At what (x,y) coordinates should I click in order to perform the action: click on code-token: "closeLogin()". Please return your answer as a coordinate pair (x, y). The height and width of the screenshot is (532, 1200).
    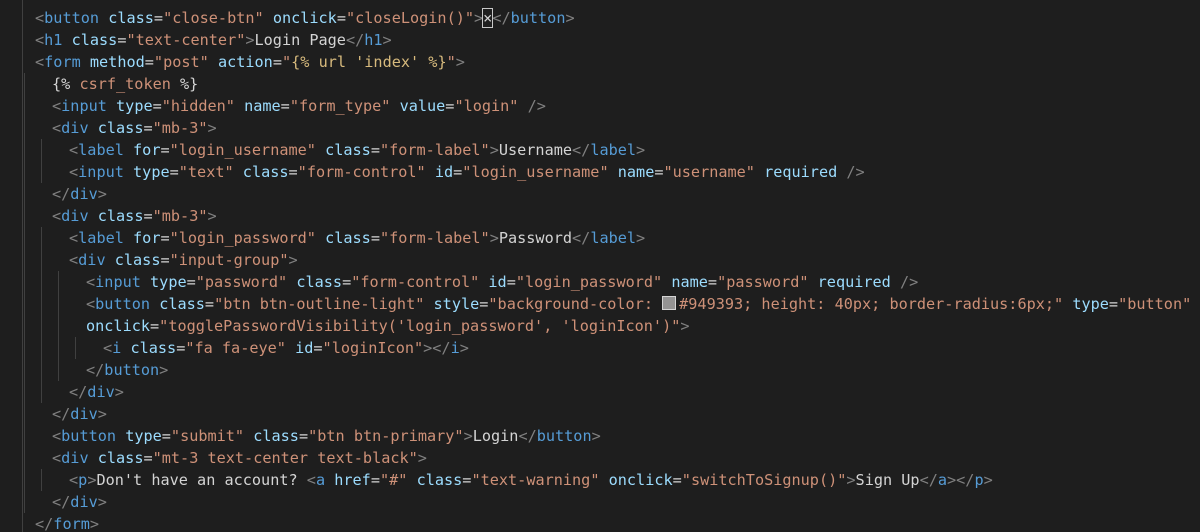
    Looking at the image, I should click on (409, 18).